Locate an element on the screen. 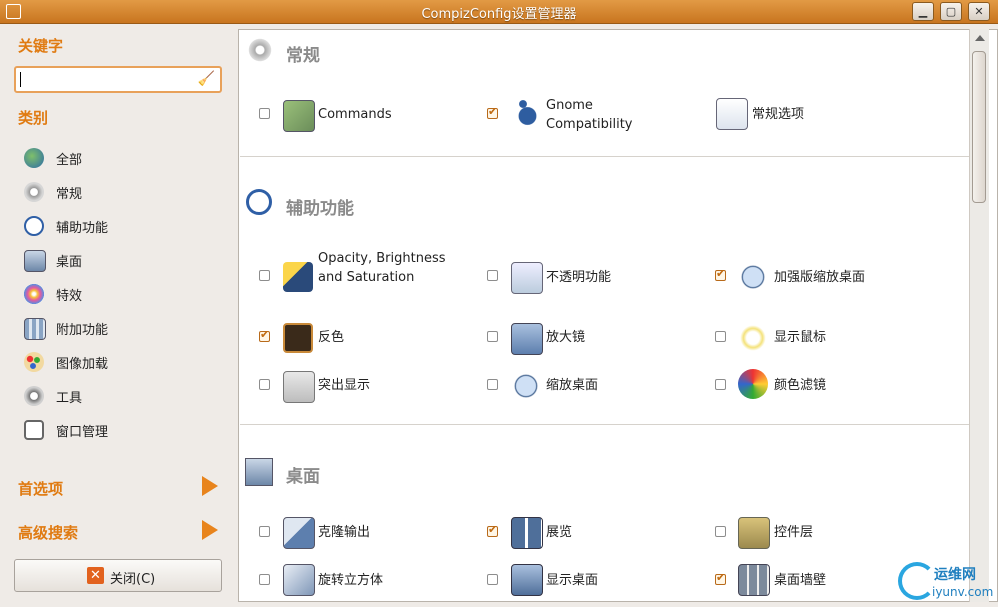 The width and height of the screenshot is (998, 607). plugin-label: 放大镜 is located at coordinates (566, 337).